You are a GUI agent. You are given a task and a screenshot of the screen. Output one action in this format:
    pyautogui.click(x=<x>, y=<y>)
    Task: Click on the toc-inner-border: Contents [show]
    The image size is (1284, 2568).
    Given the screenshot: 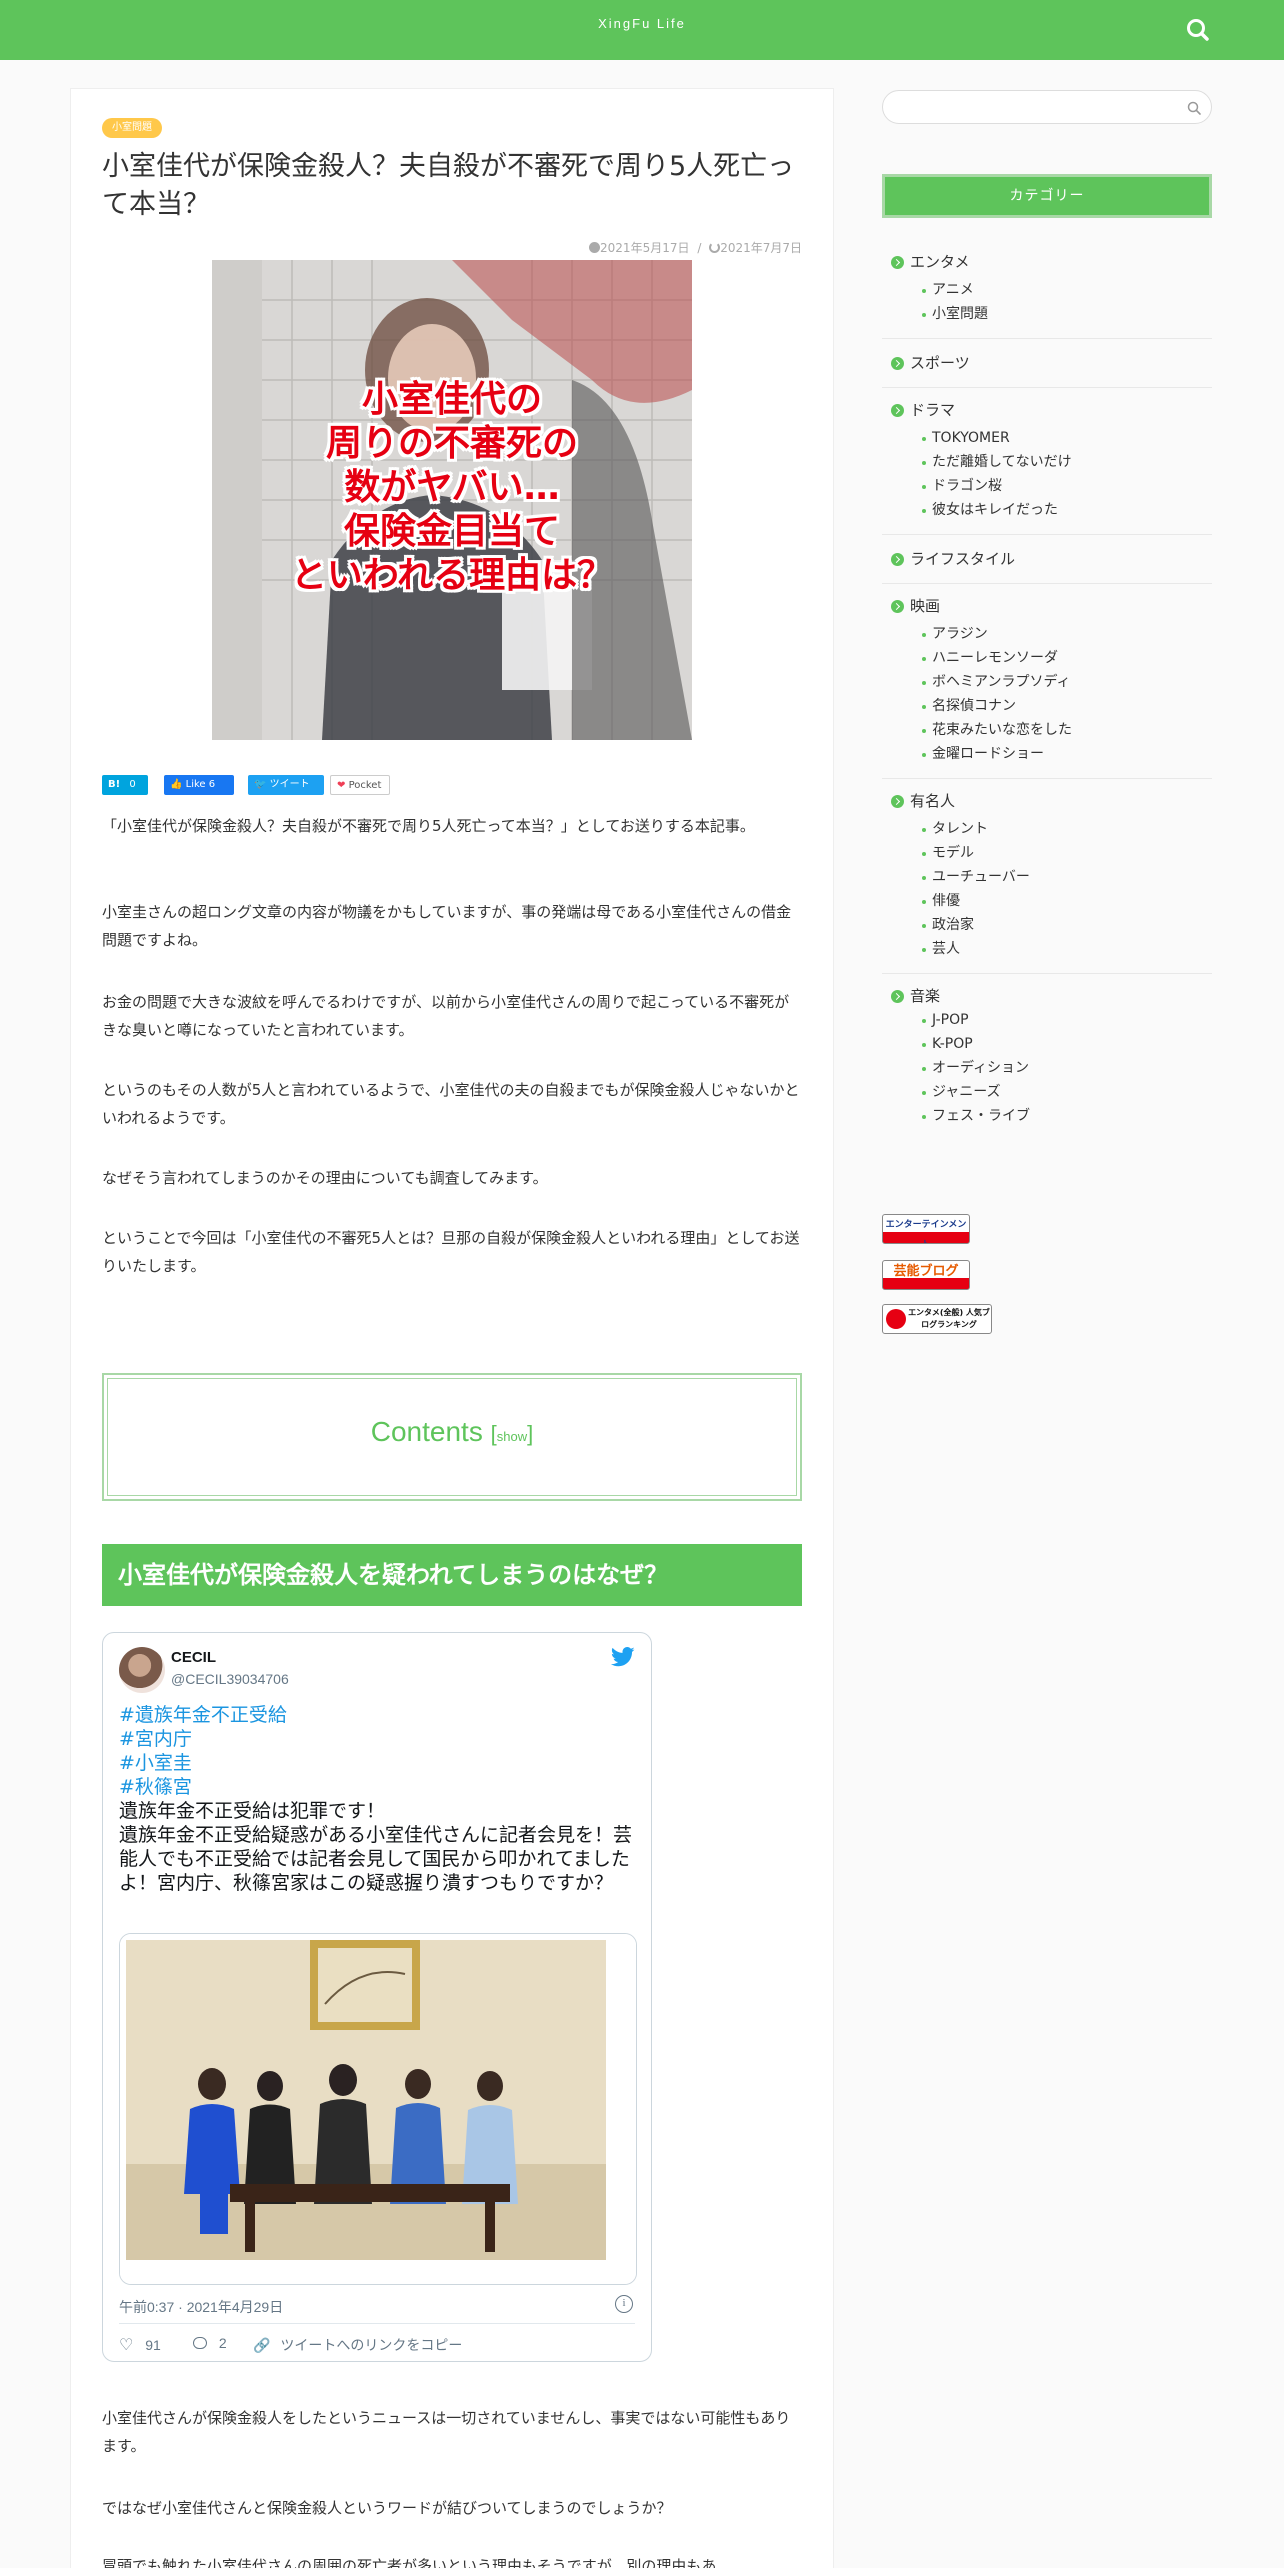 What is the action you would take?
    pyautogui.click(x=452, y=1437)
    